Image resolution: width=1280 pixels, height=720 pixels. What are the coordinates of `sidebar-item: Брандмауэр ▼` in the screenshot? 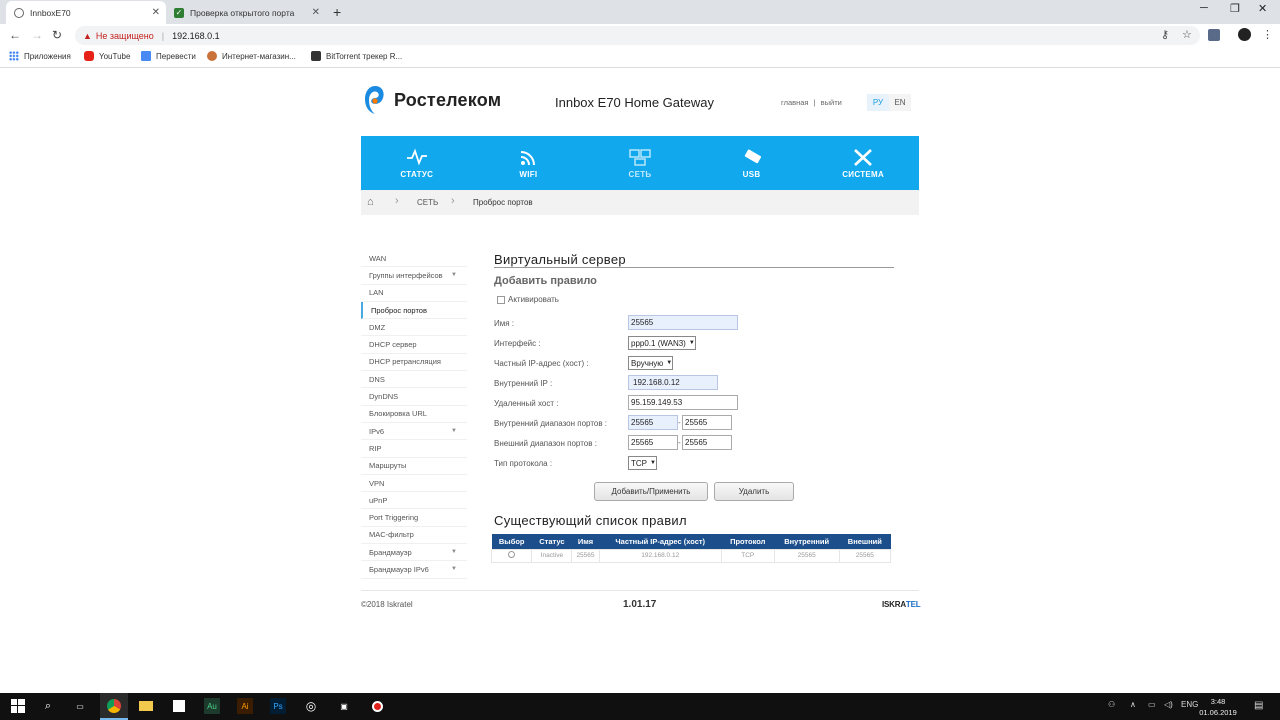 It's located at (414, 553).